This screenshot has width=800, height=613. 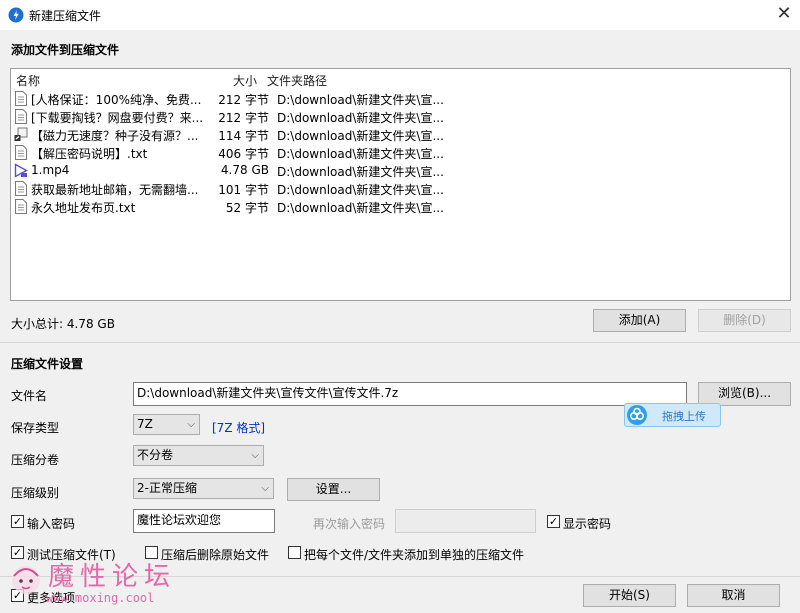 I want to click on reenter-password-label: 再次输入密码, so click(x=349, y=524).